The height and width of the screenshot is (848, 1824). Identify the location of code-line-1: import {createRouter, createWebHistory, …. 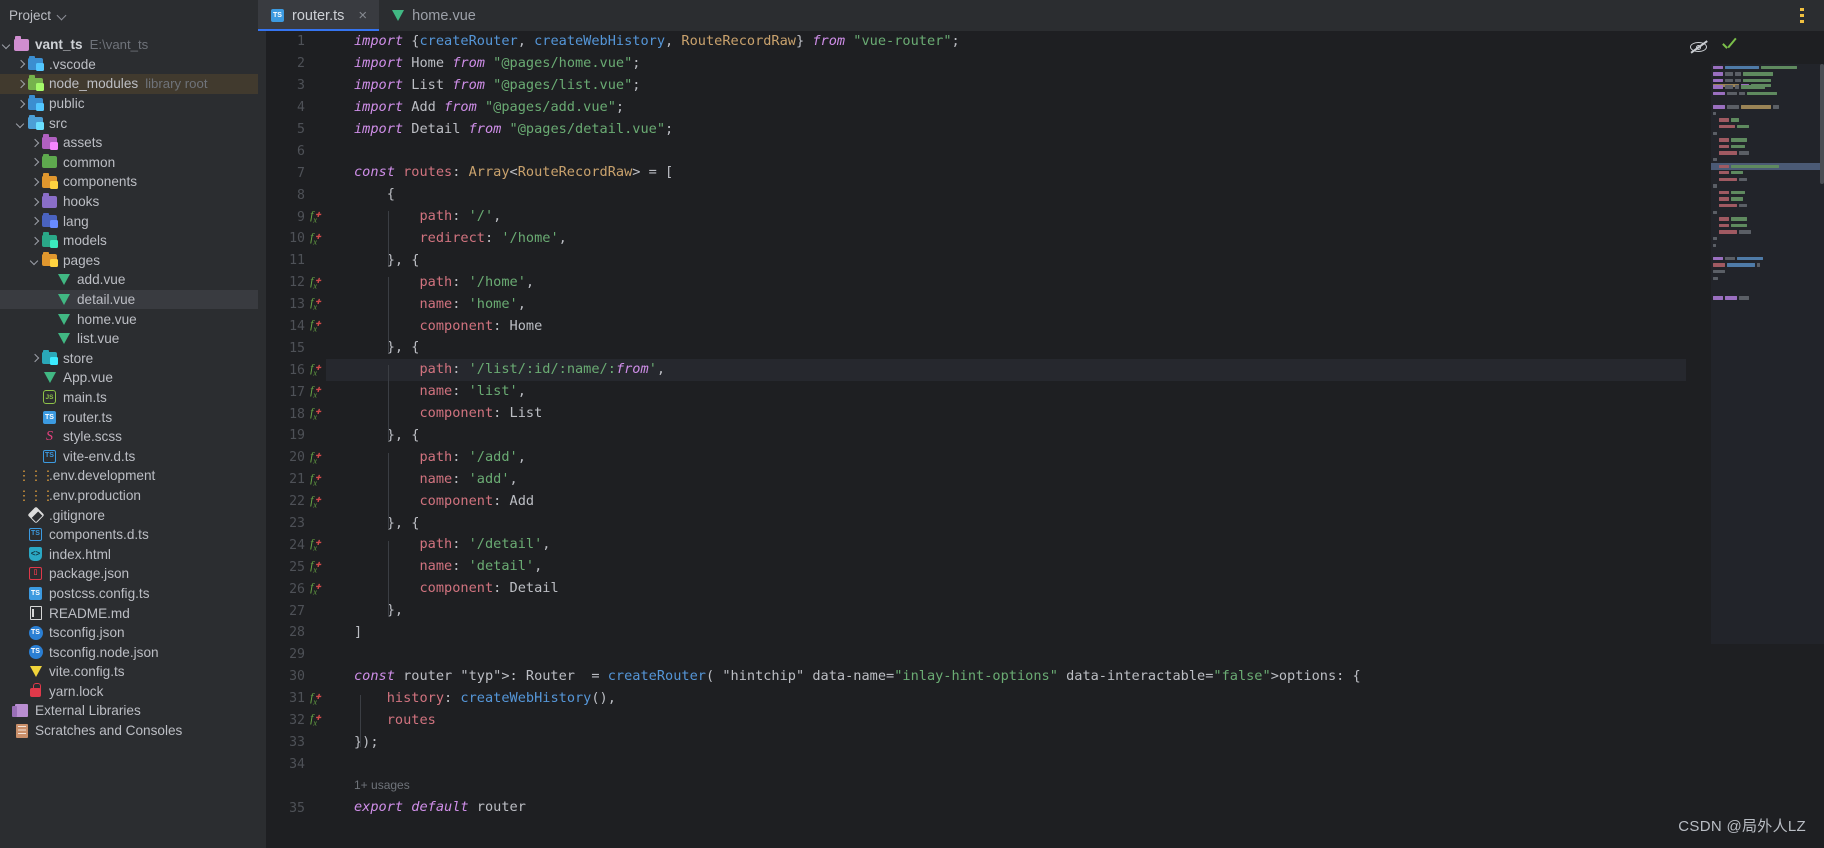
(1020, 42).